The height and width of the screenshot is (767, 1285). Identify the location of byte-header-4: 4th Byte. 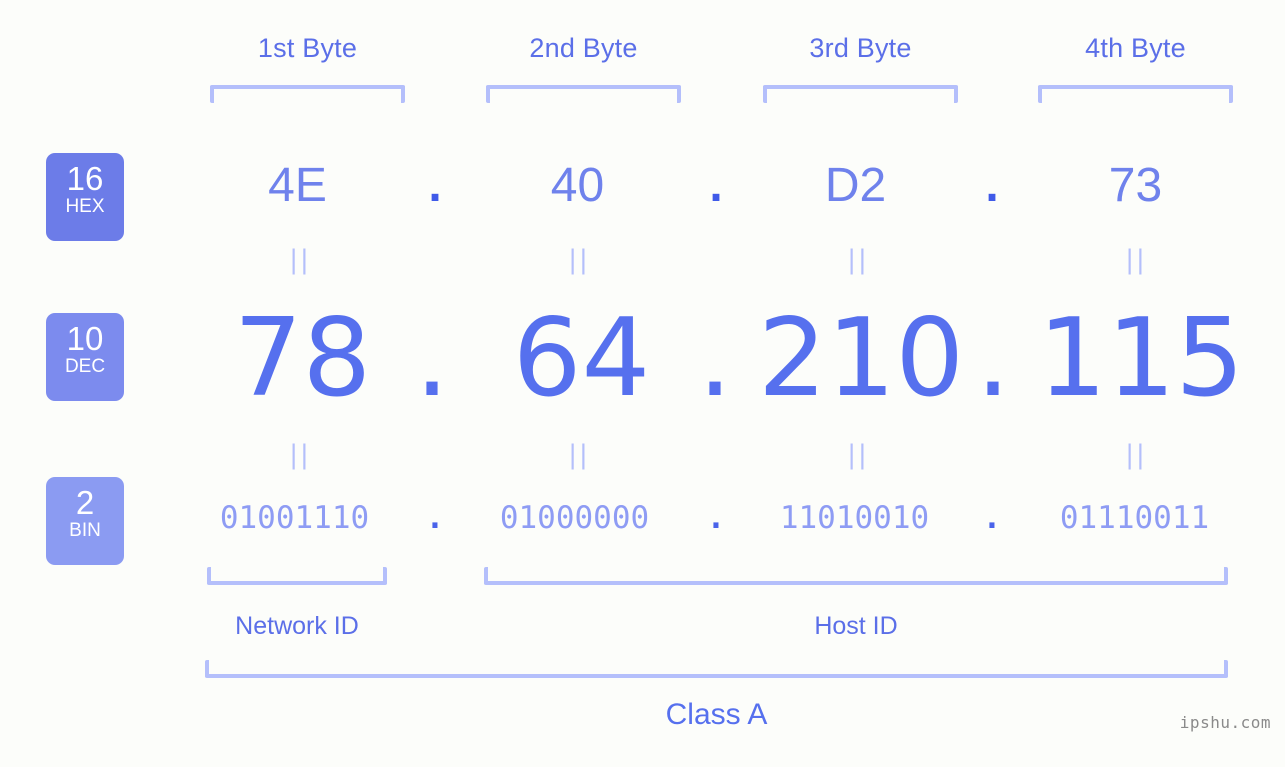
(1135, 48).